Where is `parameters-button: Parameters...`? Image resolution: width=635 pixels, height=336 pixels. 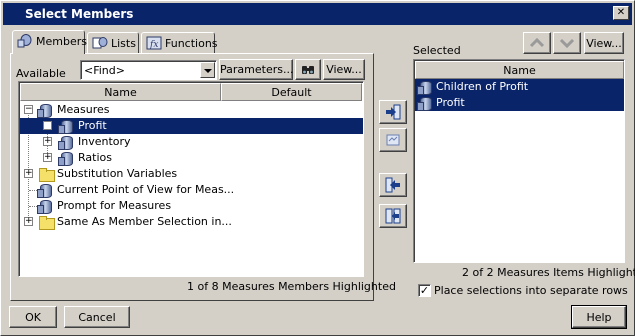 parameters-button: Parameters... is located at coordinates (256, 69).